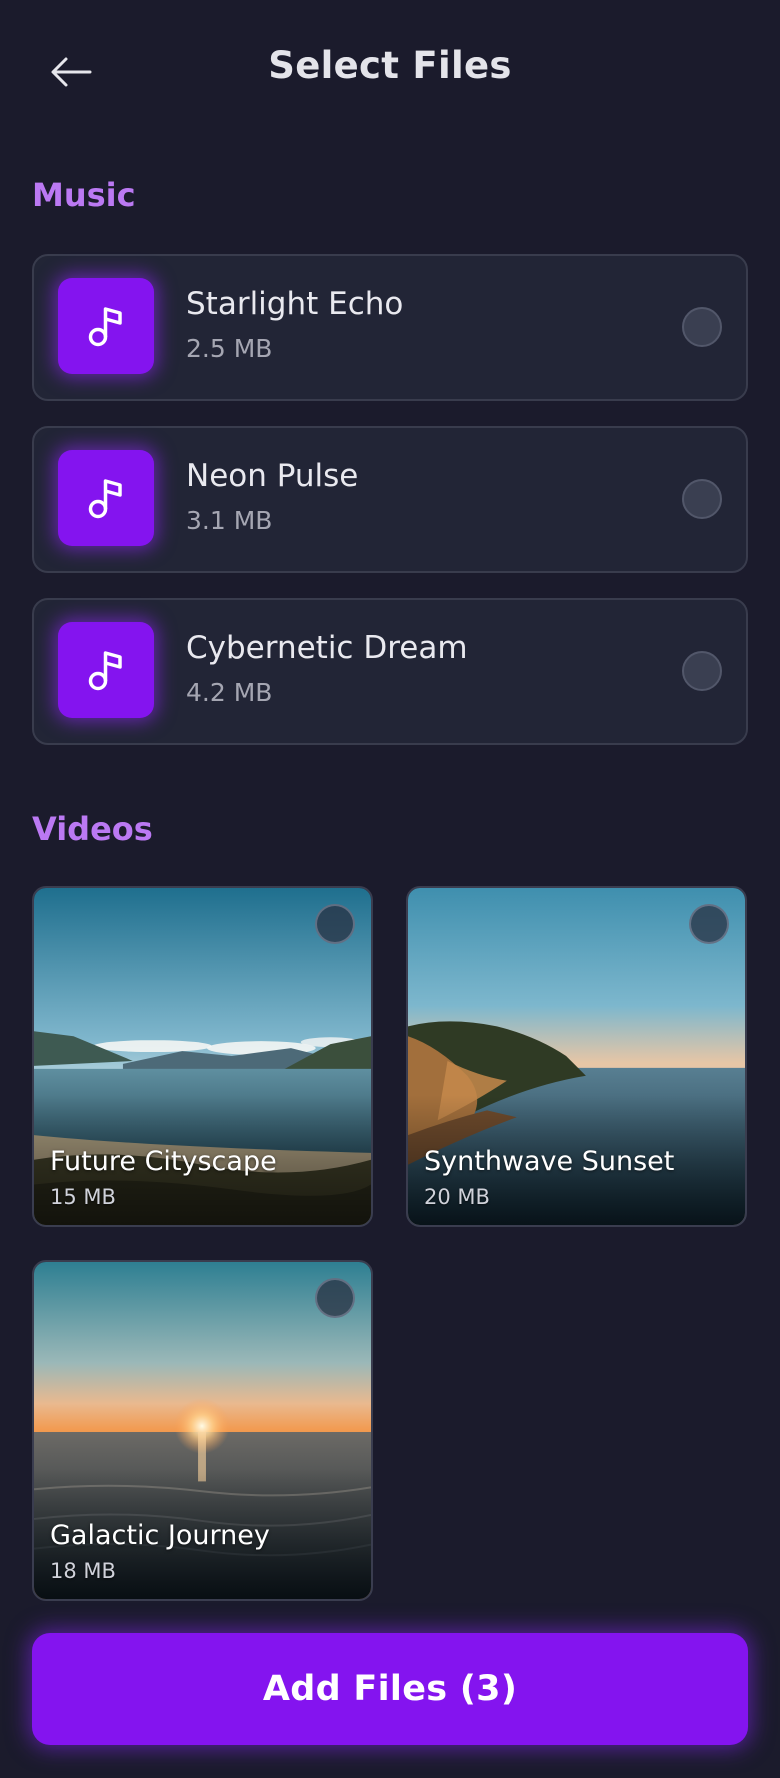  What do you see at coordinates (272, 476) in the screenshot?
I see `music-item-name: Neon Pulse` at bounding box center [272, 476].